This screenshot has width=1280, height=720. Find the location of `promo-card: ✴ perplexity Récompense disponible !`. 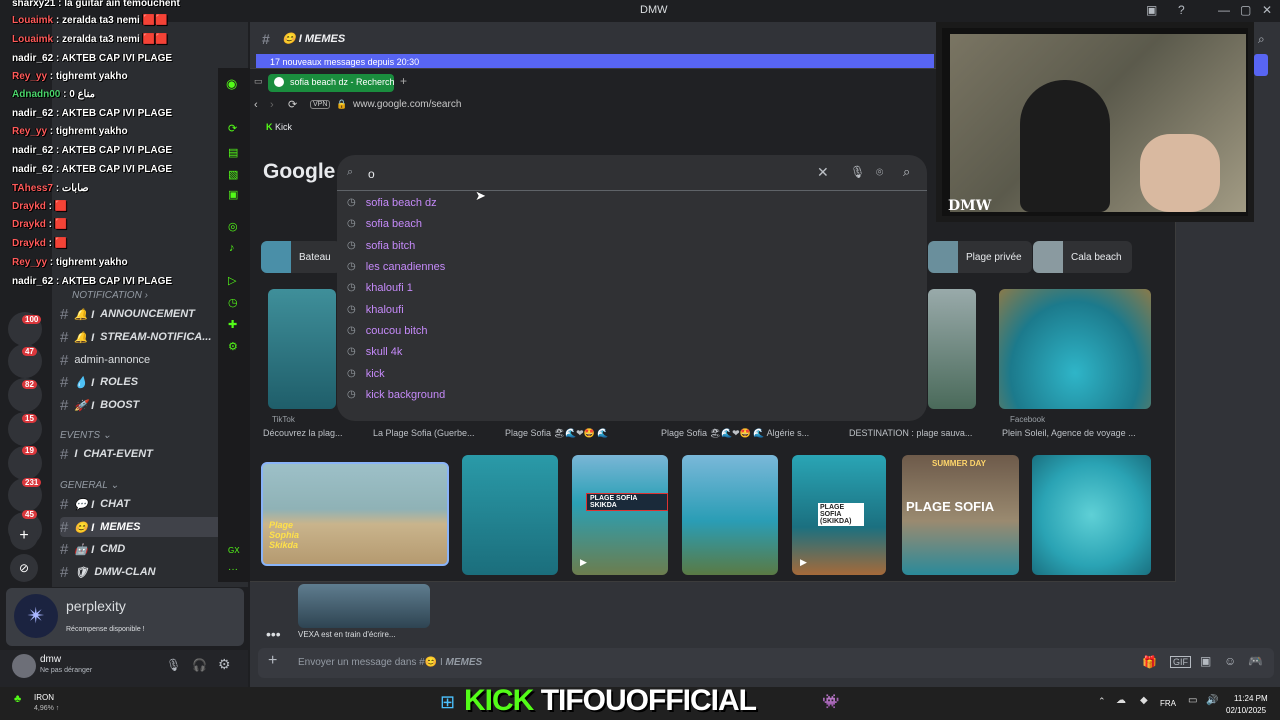

promo-card: ✴ perplexity Récompense disponible ! is located at coordinates (125, 617).